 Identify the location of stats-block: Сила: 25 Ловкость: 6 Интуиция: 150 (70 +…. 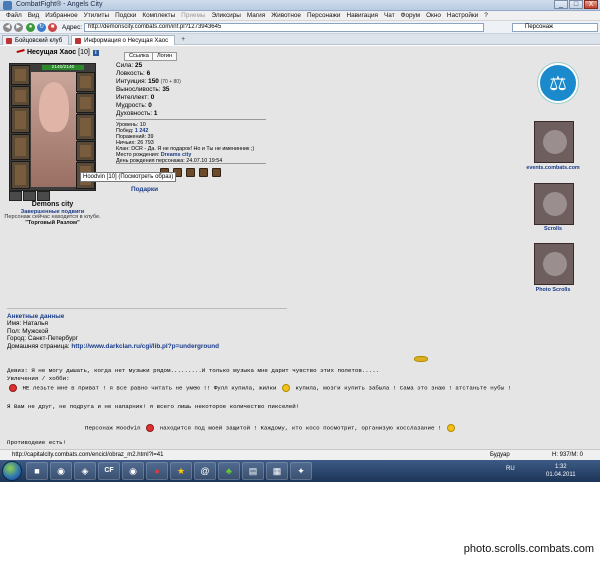
(148, 90).